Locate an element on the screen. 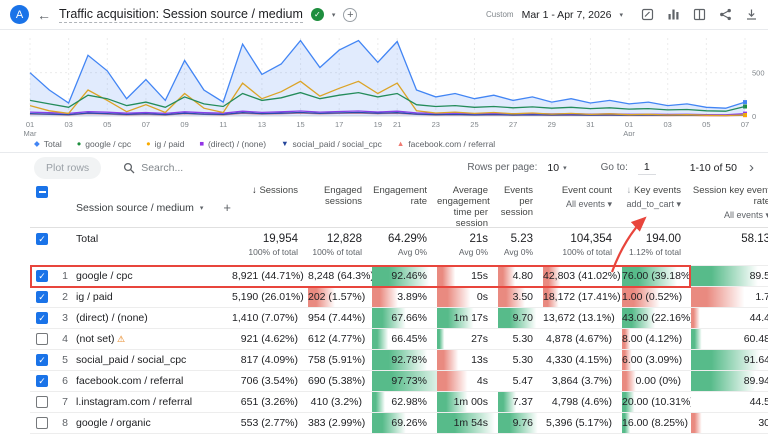 Image resolution: width=768 pixels, height=436 pixels. column-label: Key events is located at coordinates (657, 190).